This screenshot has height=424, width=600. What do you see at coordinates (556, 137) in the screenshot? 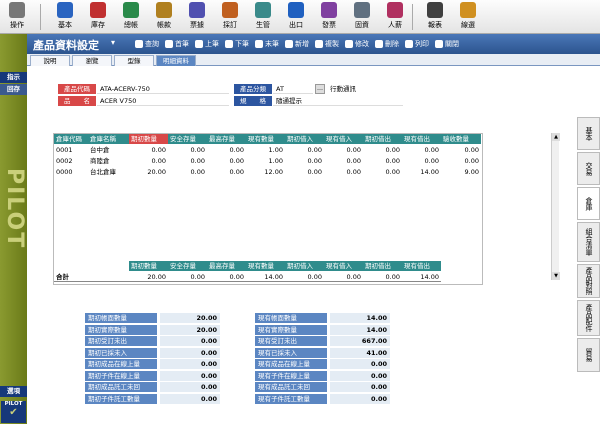
I see `scroll-up-icon: ▲` at bounding box center [556, 137].